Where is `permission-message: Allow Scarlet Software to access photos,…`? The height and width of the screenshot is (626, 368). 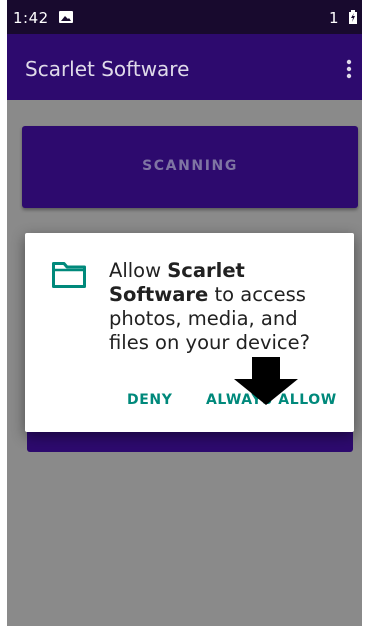 permission-message: Allow Scarlet Software to access photos,… is located at coordinates (219, 307).